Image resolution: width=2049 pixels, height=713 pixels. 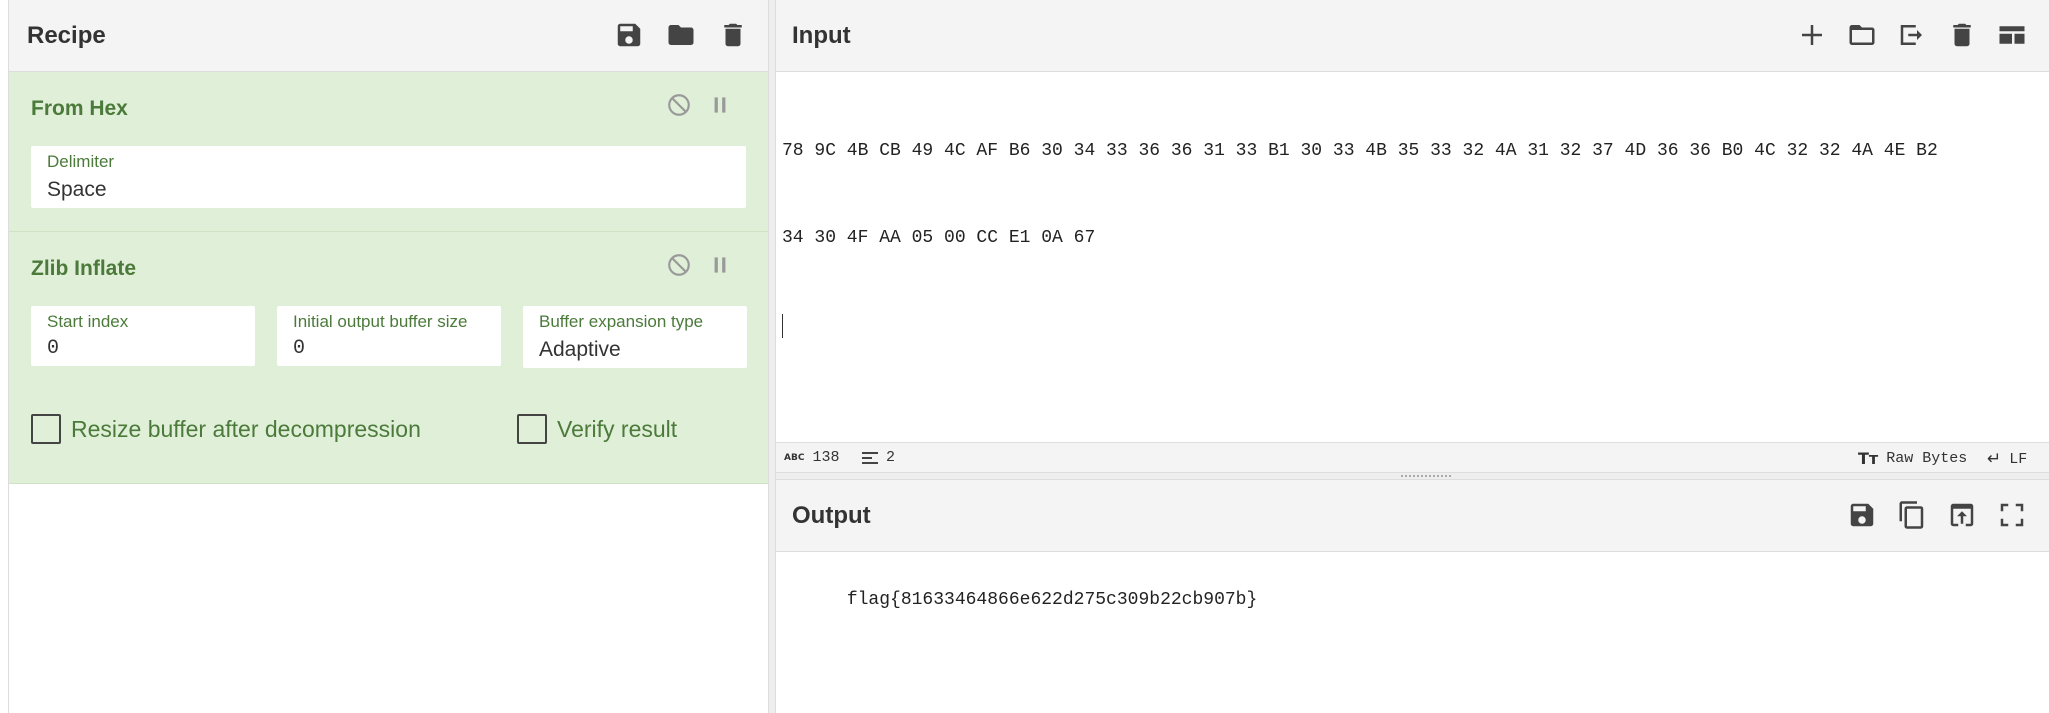 I want to click on maximize-output-button, so click(x=2012, y=515).